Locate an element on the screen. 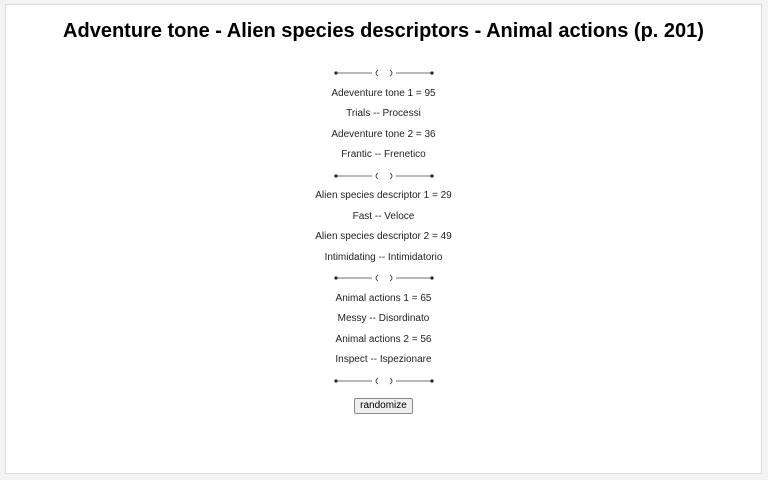  animal-actions-roll-2: Animal actions 2 = 56 is located at coordinates (383, 339).